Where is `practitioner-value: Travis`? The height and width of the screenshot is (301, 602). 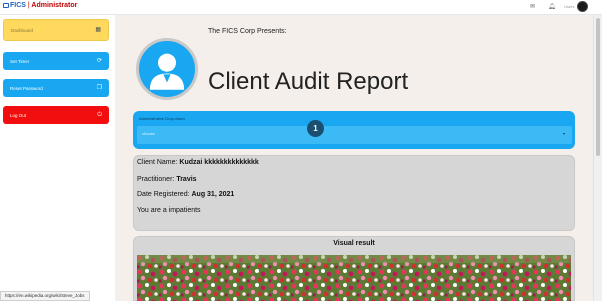
practitioner-value: Travis is located at coordinates (186, 179).